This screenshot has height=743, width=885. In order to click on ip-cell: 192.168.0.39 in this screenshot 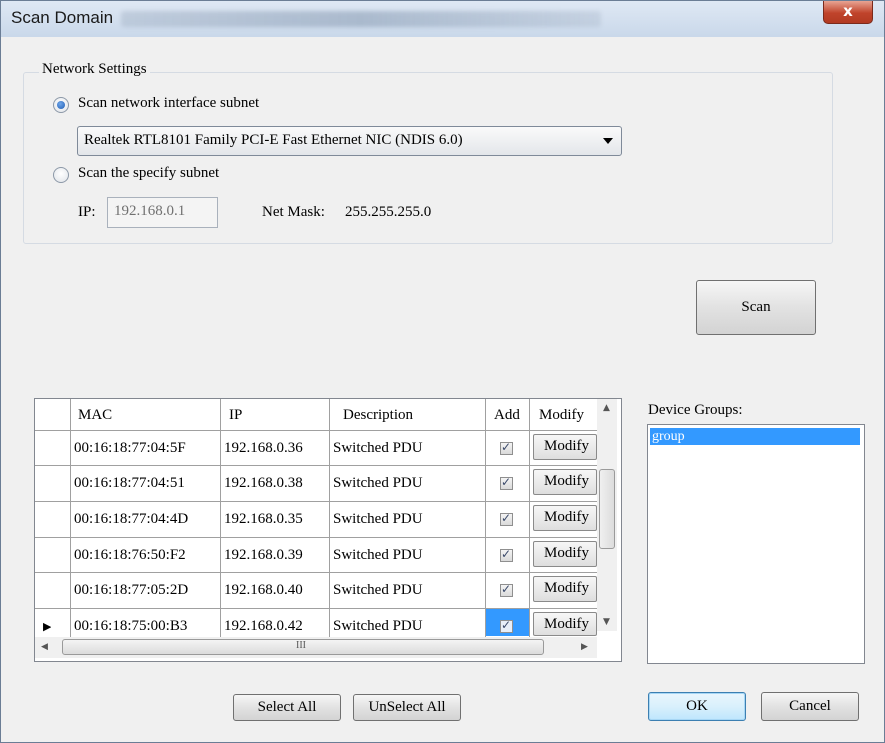, I will do `click(263, 555)`.